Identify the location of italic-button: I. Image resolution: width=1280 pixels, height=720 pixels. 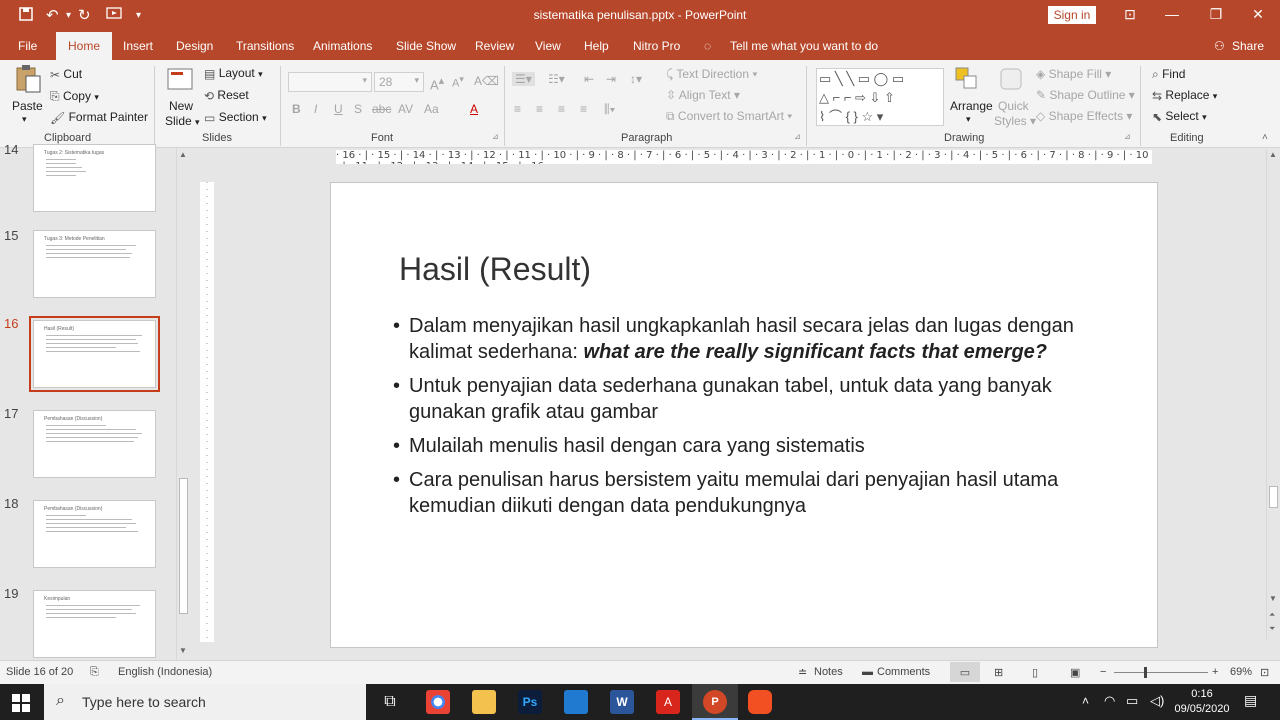
(315, 109).